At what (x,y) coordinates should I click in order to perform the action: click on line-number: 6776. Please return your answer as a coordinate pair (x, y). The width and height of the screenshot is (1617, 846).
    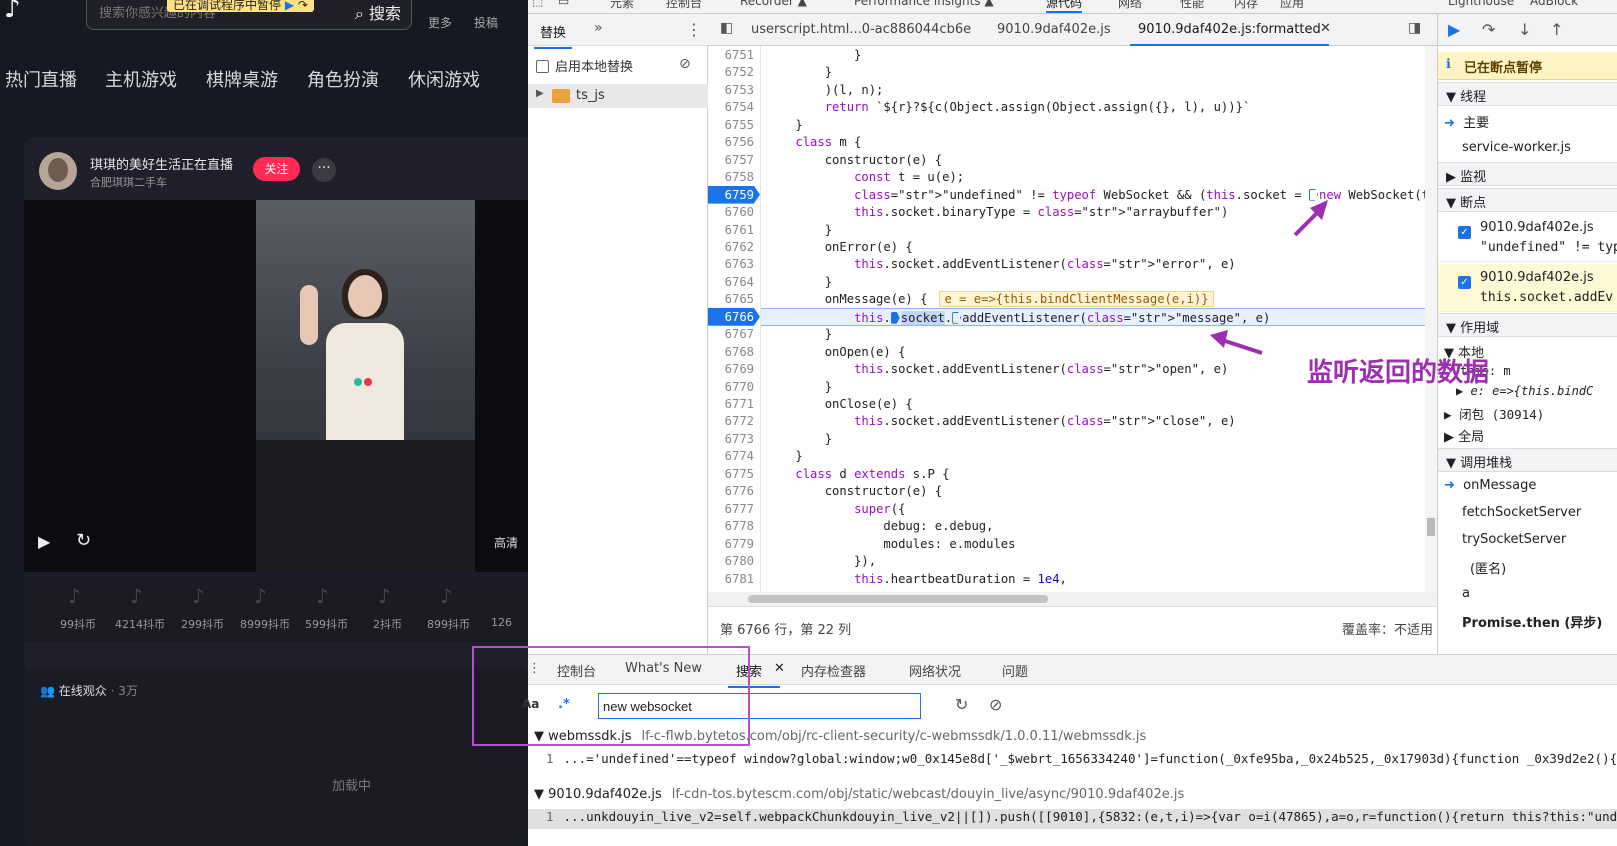
    Looking at the image, I should click on (734, 491).